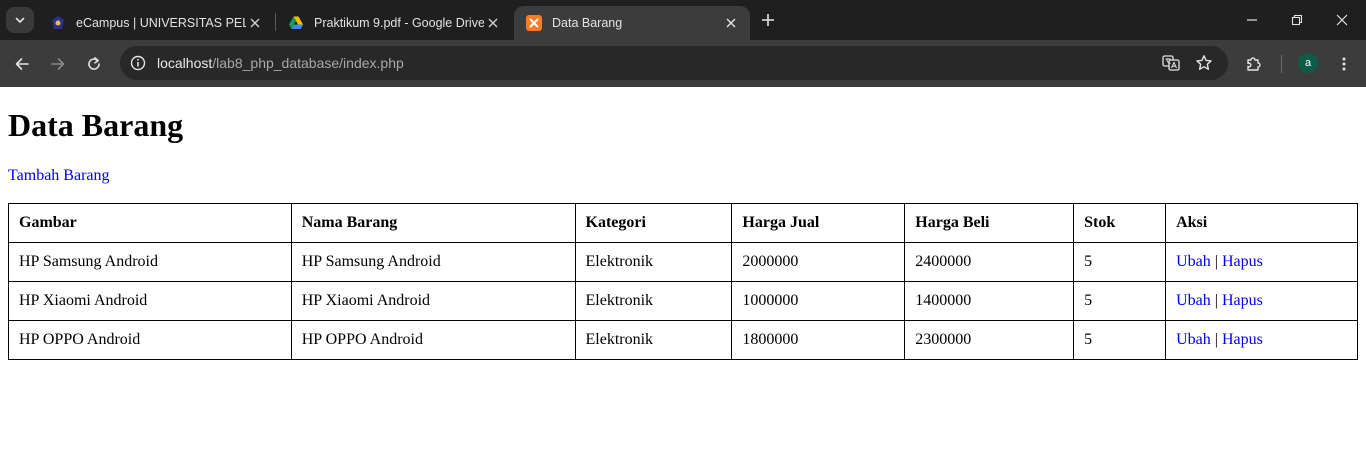 The image size is (1366, 469). Describe the element at coordinates (308, 63) in the screenshot. I see `url-path: /lab8_php_database/index.php` at that location.